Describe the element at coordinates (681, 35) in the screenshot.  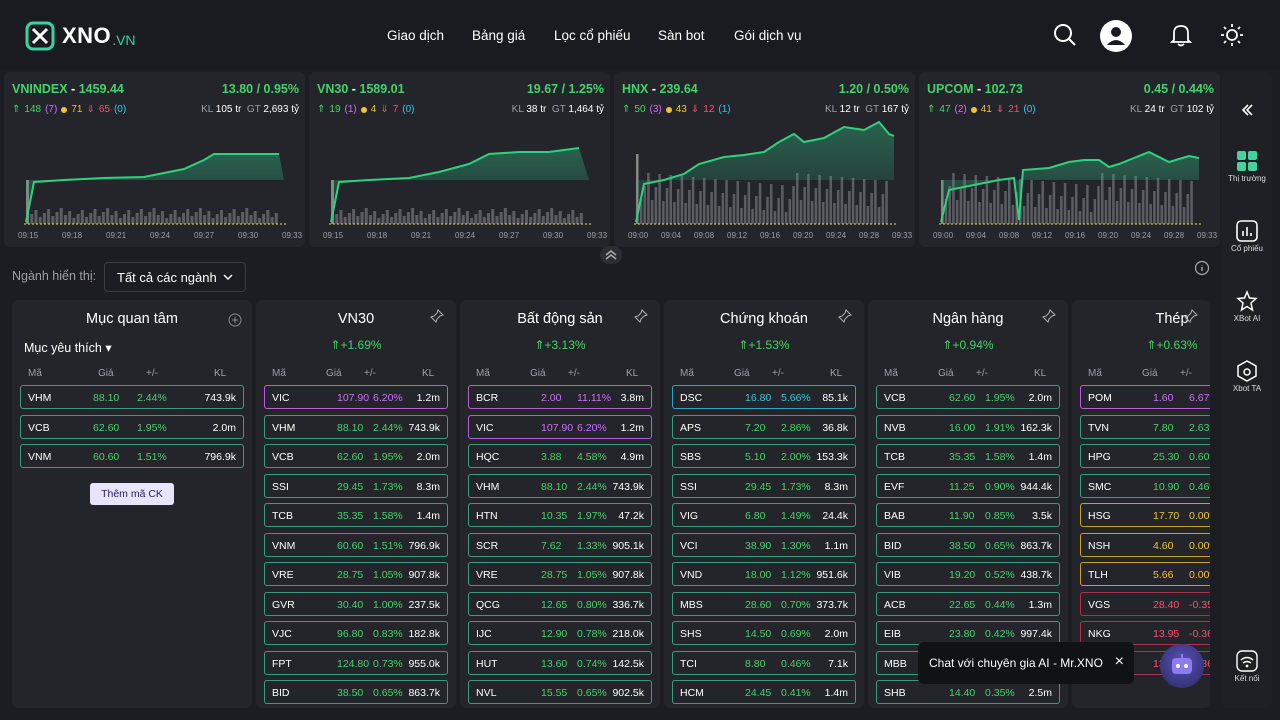
I see `nav-san-bot: Sàn bot` at that location.